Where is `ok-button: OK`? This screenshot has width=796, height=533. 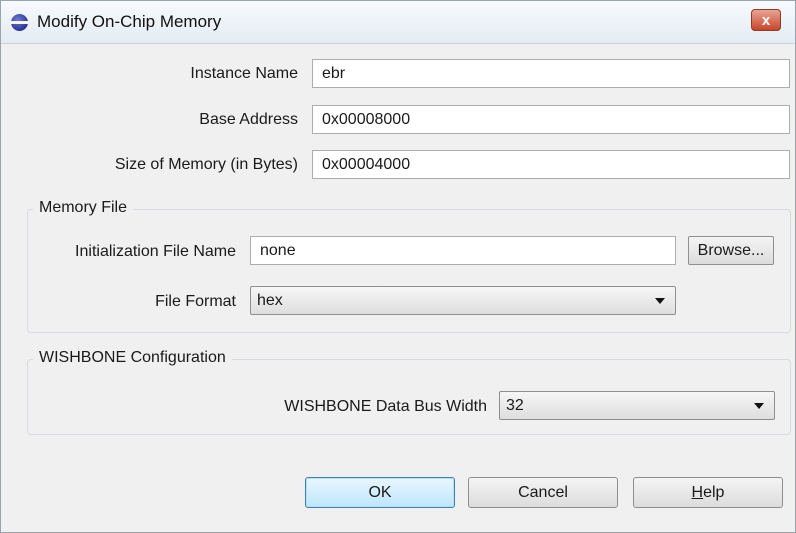
ok-button: OK is located at coordinates (380, 492).